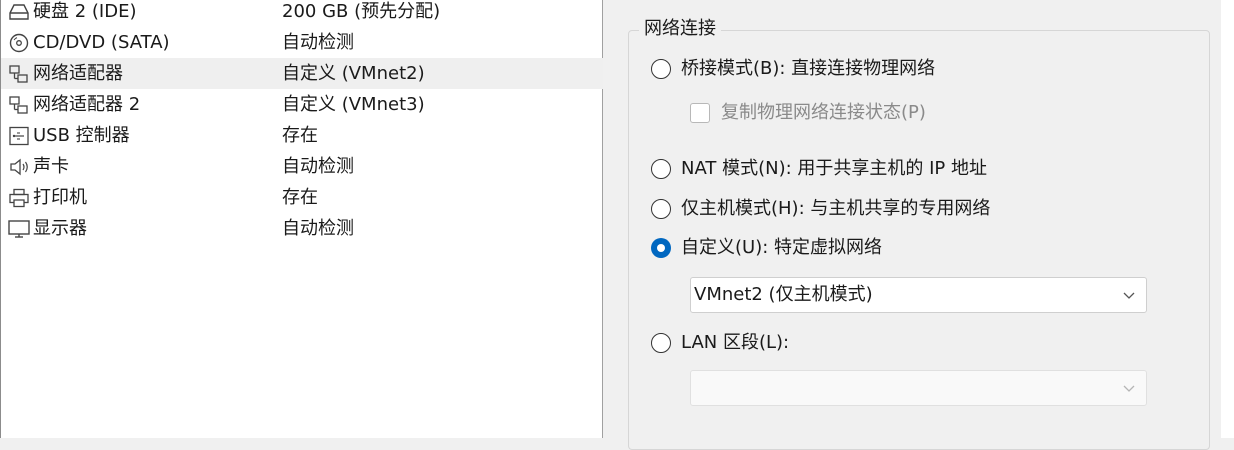  What do you see at coordinates (808, 68) in the screenshot?
I see `bridged-label: 桥接模式(B): 直接连接物理网络` at bounding box center [808, 68].